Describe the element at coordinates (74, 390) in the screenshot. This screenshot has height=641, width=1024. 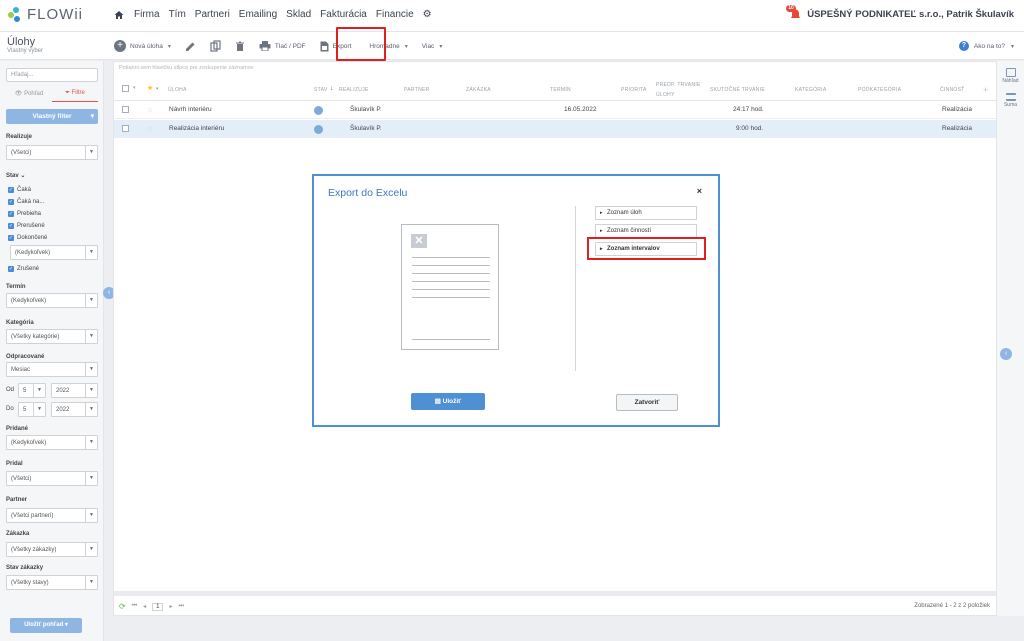
I see `od-year-select: 2022 ▼` at that location.